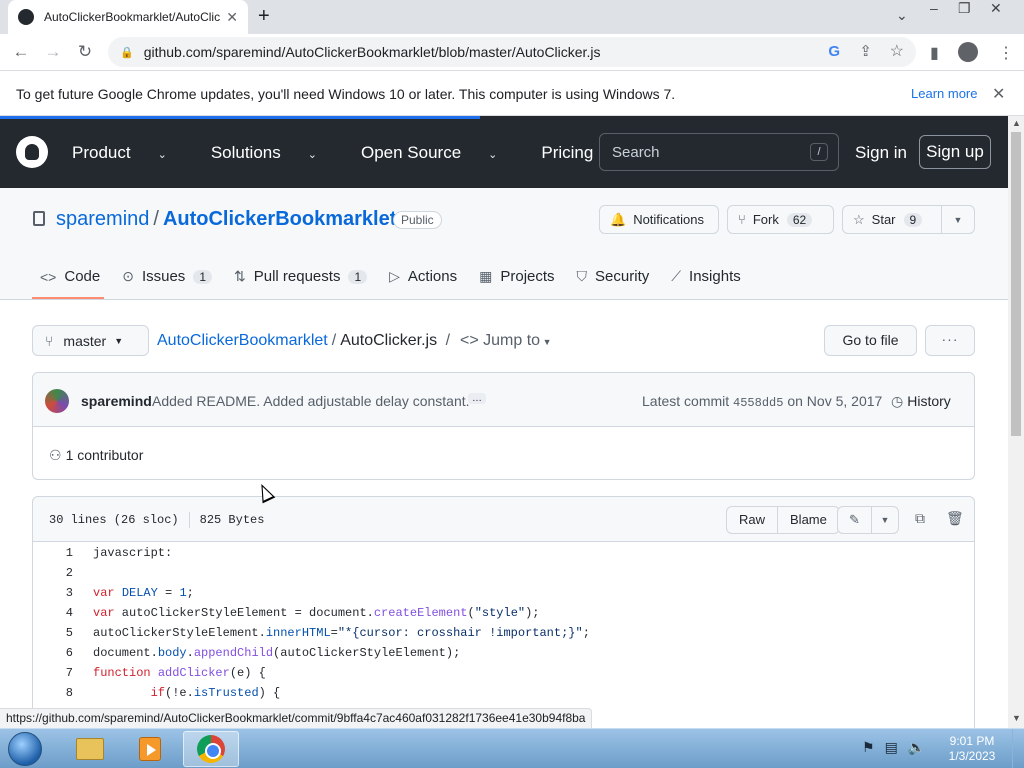 The width and height of the screenshot is (1024, 768). I want to click on shield-icon: ⛉, so click(582, 276).